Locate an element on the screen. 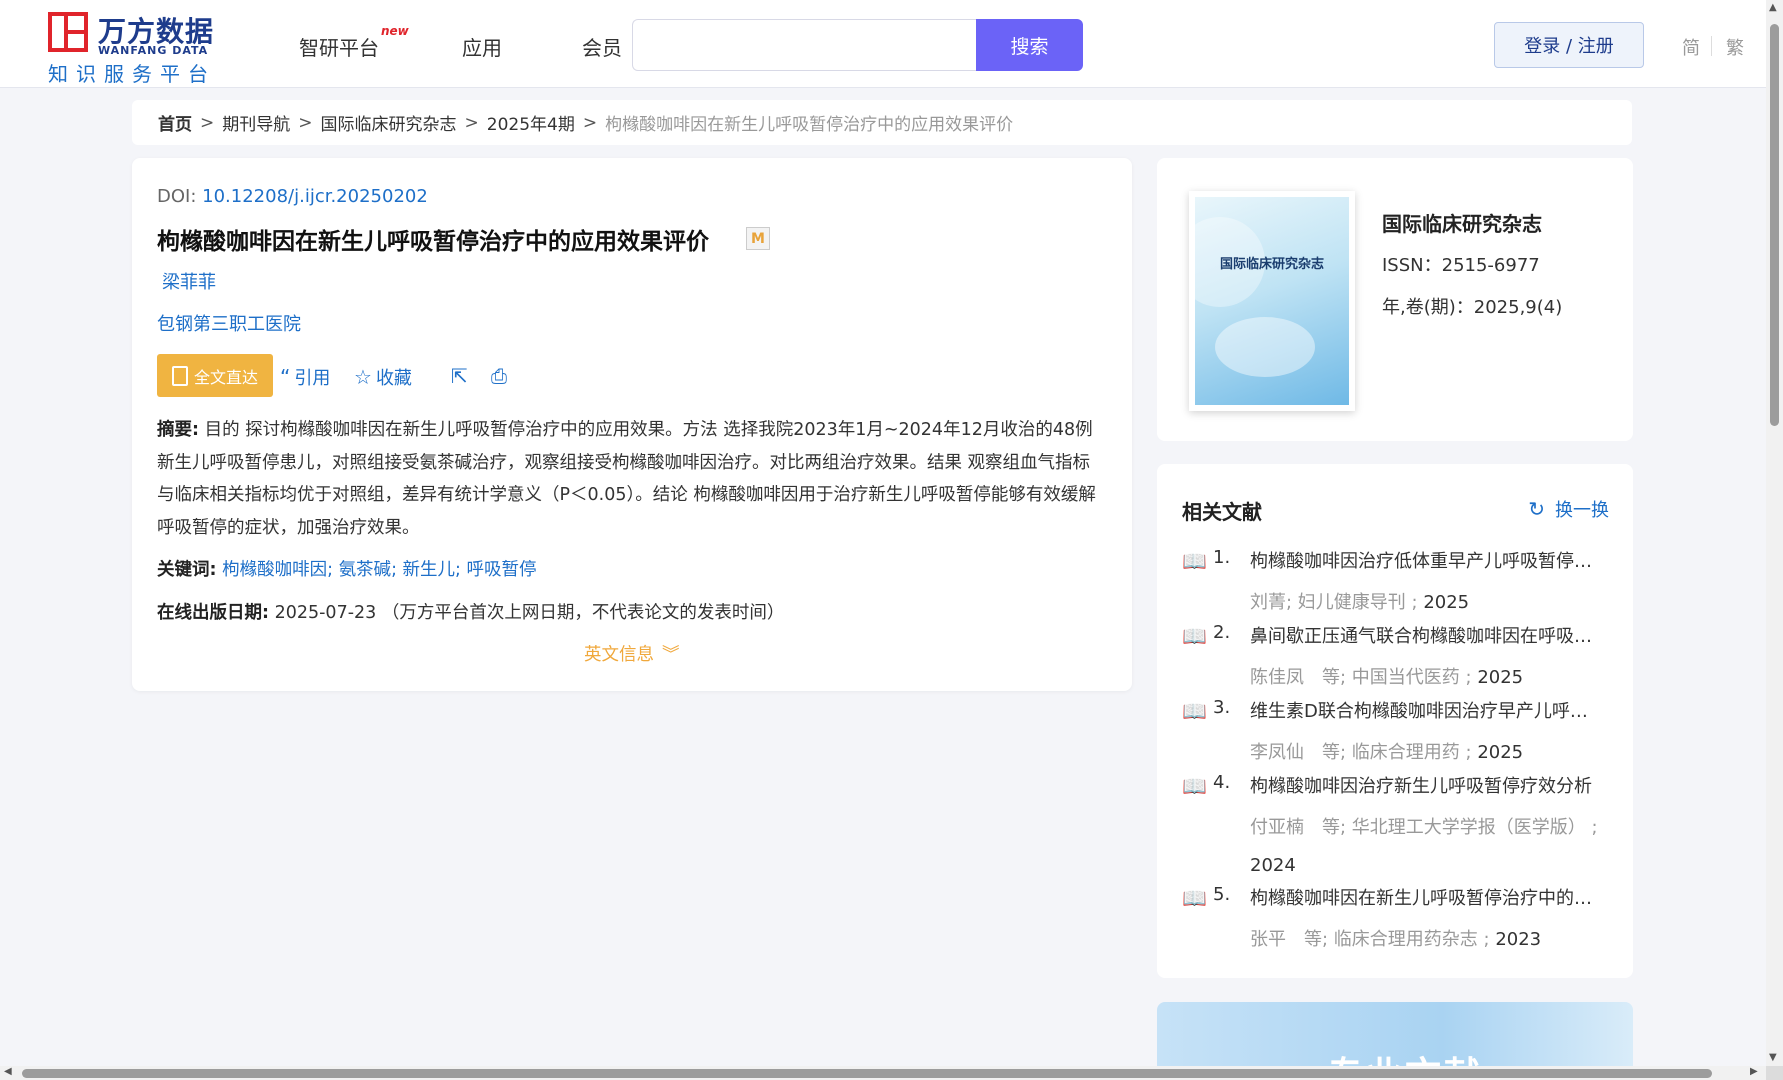  refresh-button: ↻ 换一换 is located at coordinates (1568, 509).